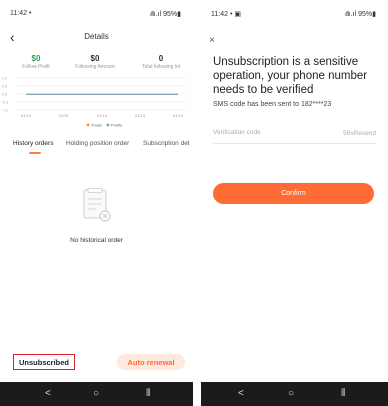 The width and height of the screenshot is (388, 406). What do you see at coordinates (64, 115) in the screenshot?
I see `x-tick-label: 01/11` at bounding box center [64, 115].